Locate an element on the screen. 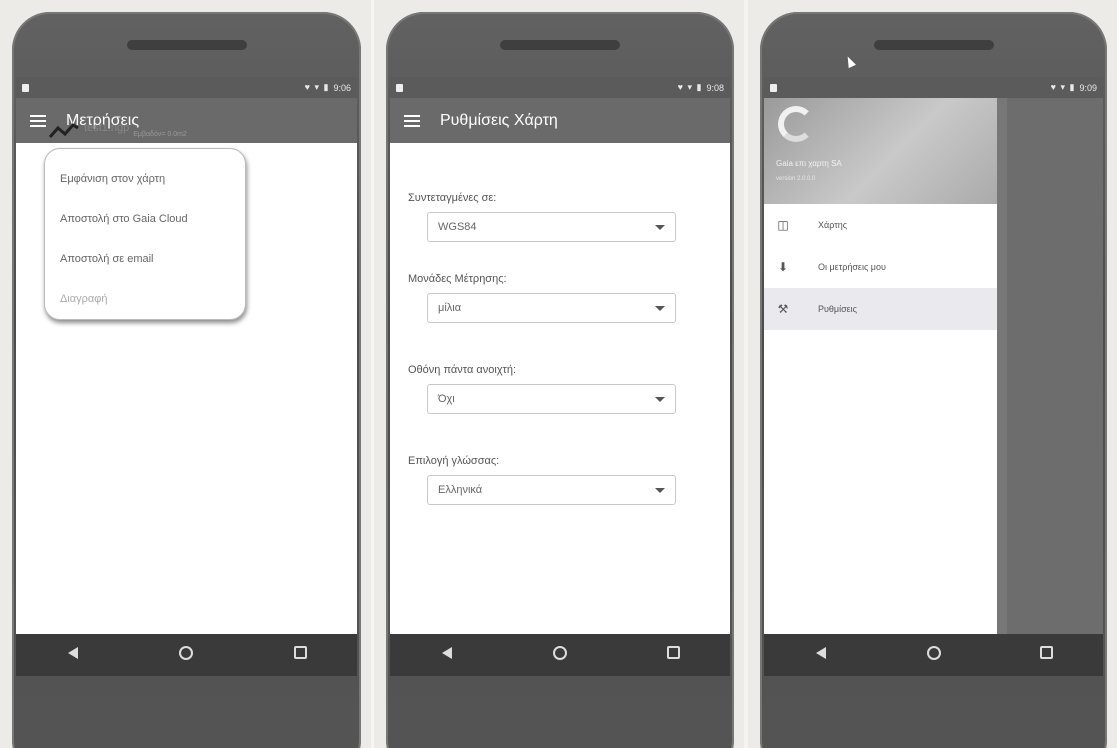 The height and width of the screenshot is (748, 1117). units-select: μίλια is located at coordinates (551, 308).